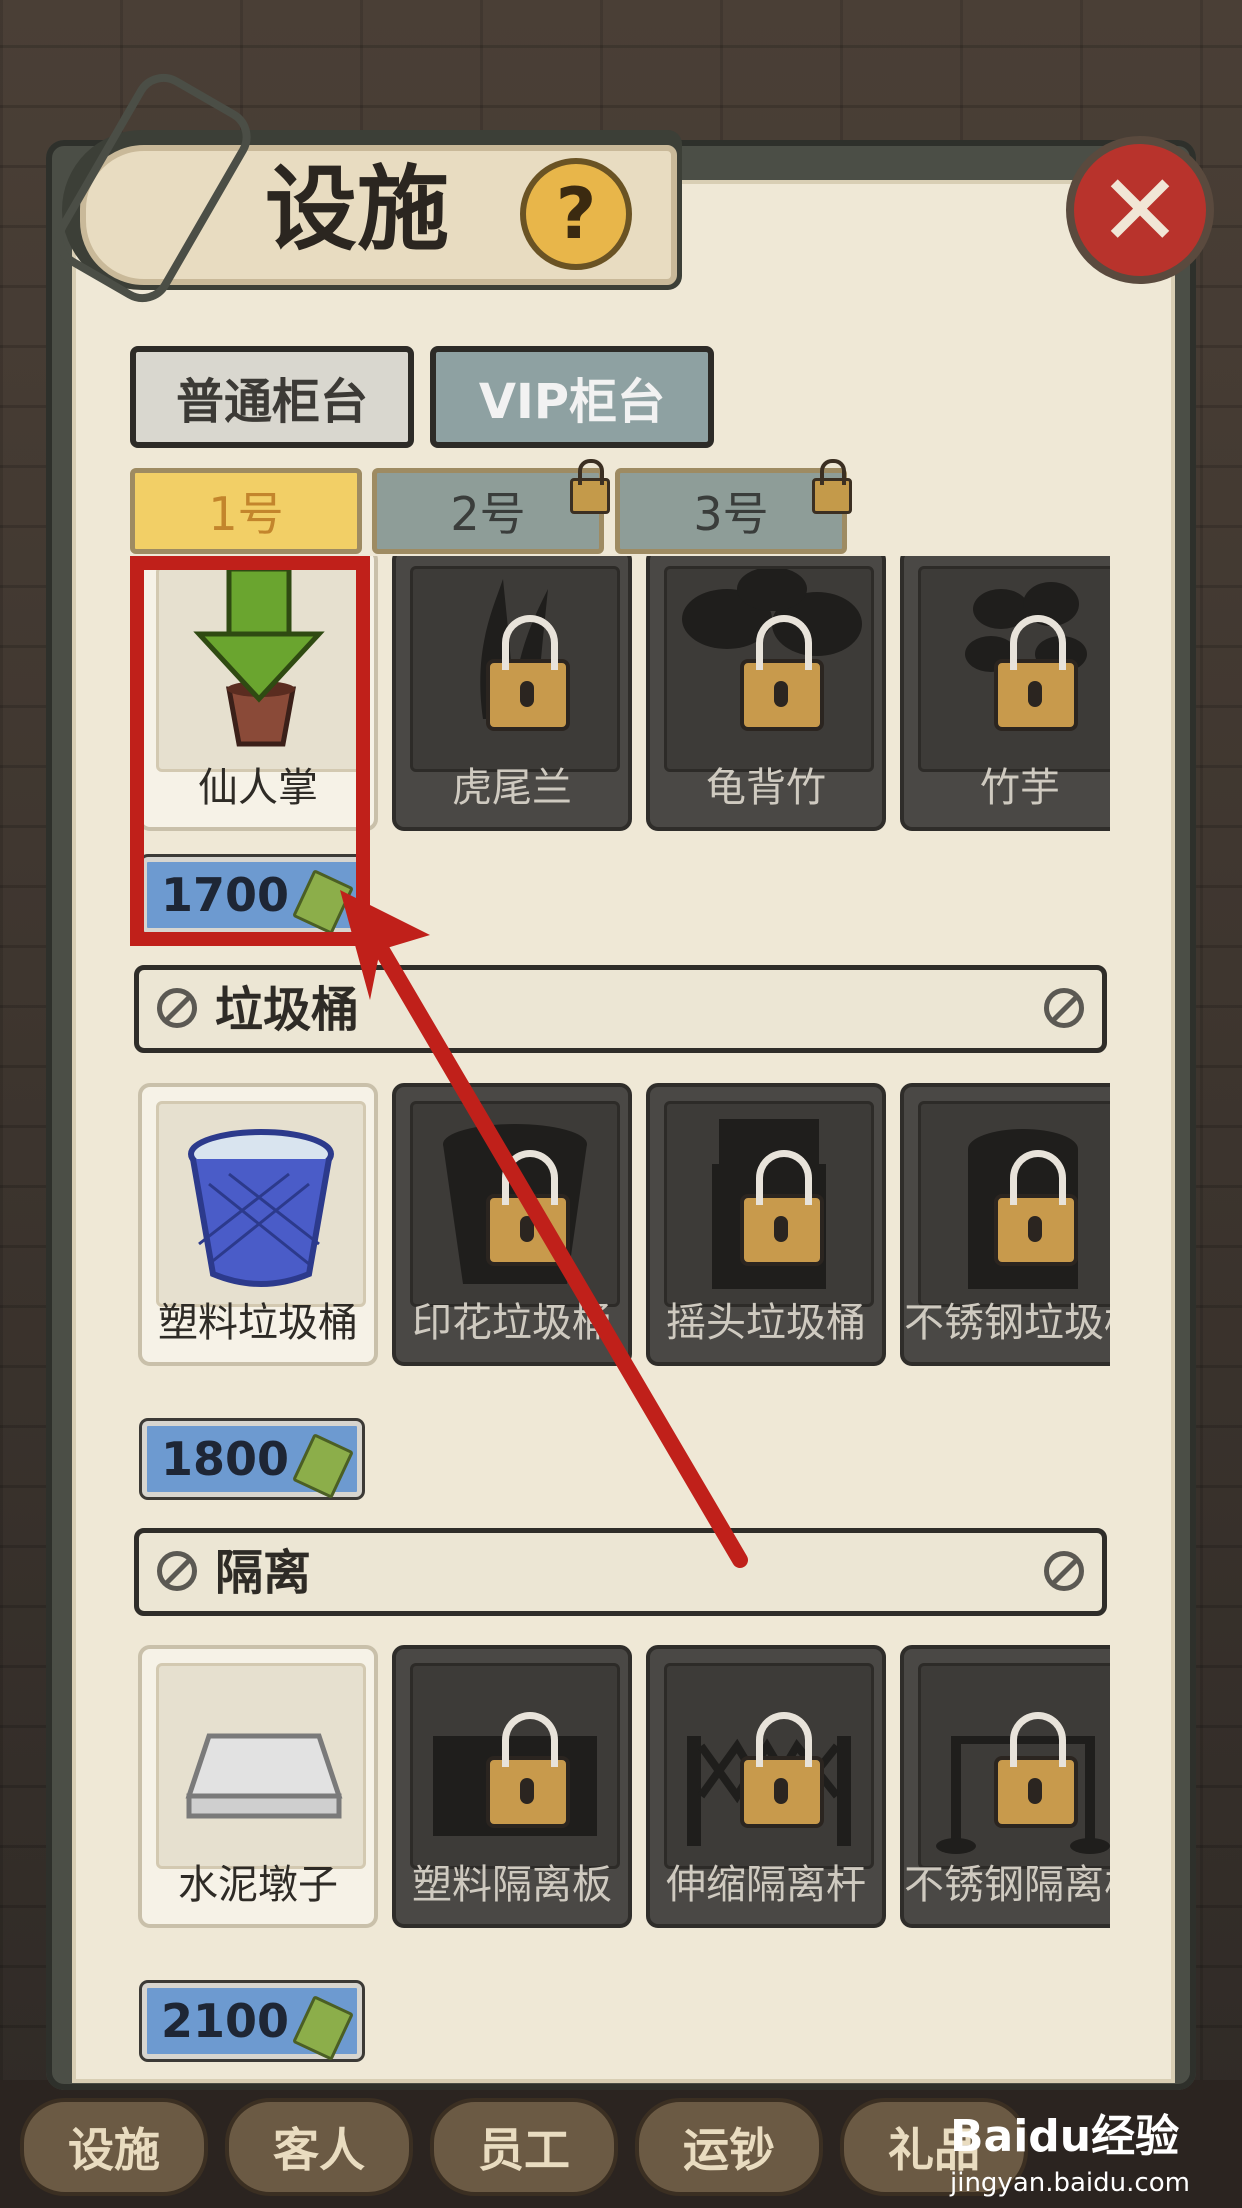  What do you see at coordinates (1065, 2136) in the screenshot?
I see `watermark-text: Baidu经验` at bounding box center [1065, 2136].